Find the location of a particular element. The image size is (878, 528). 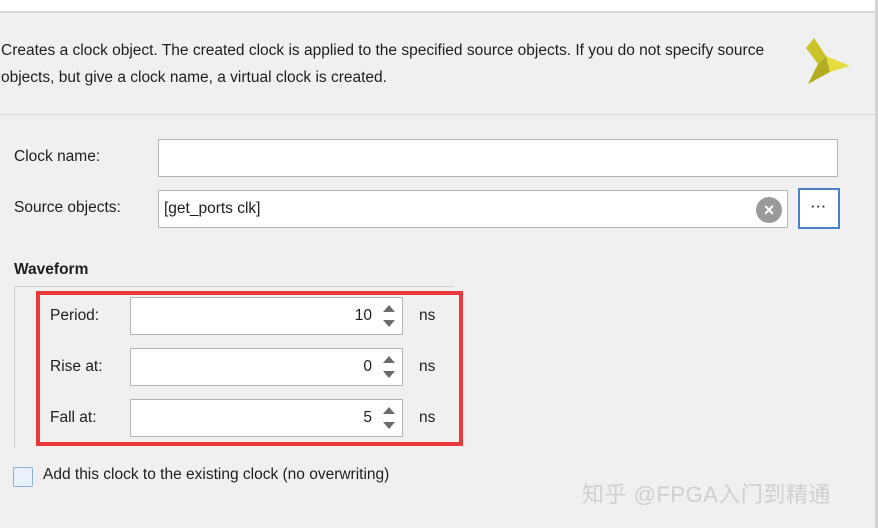

waveform-section-border is located at coordinates (14, 367).